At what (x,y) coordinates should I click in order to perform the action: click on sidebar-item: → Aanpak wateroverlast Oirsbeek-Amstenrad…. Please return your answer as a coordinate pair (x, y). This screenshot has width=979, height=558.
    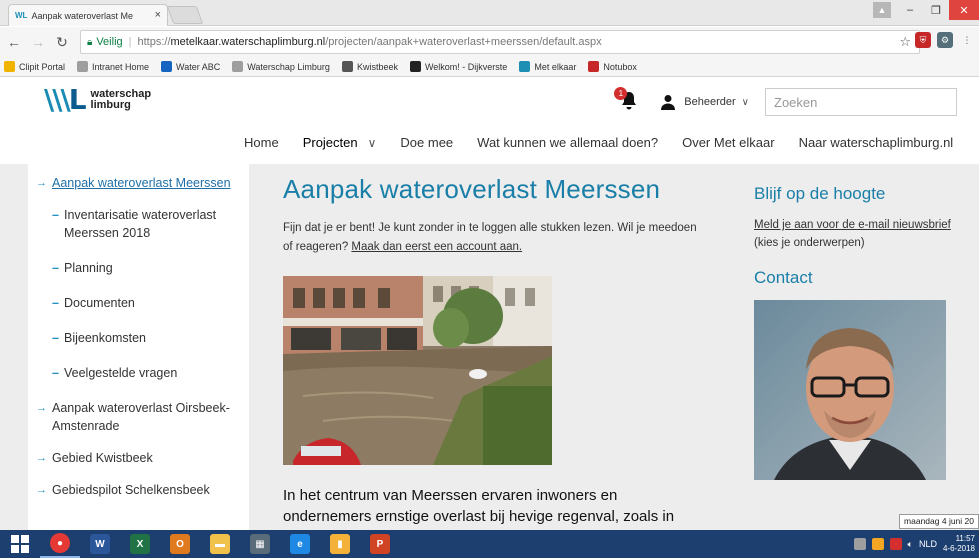
    Looking at the image, I should click on (138, 417).